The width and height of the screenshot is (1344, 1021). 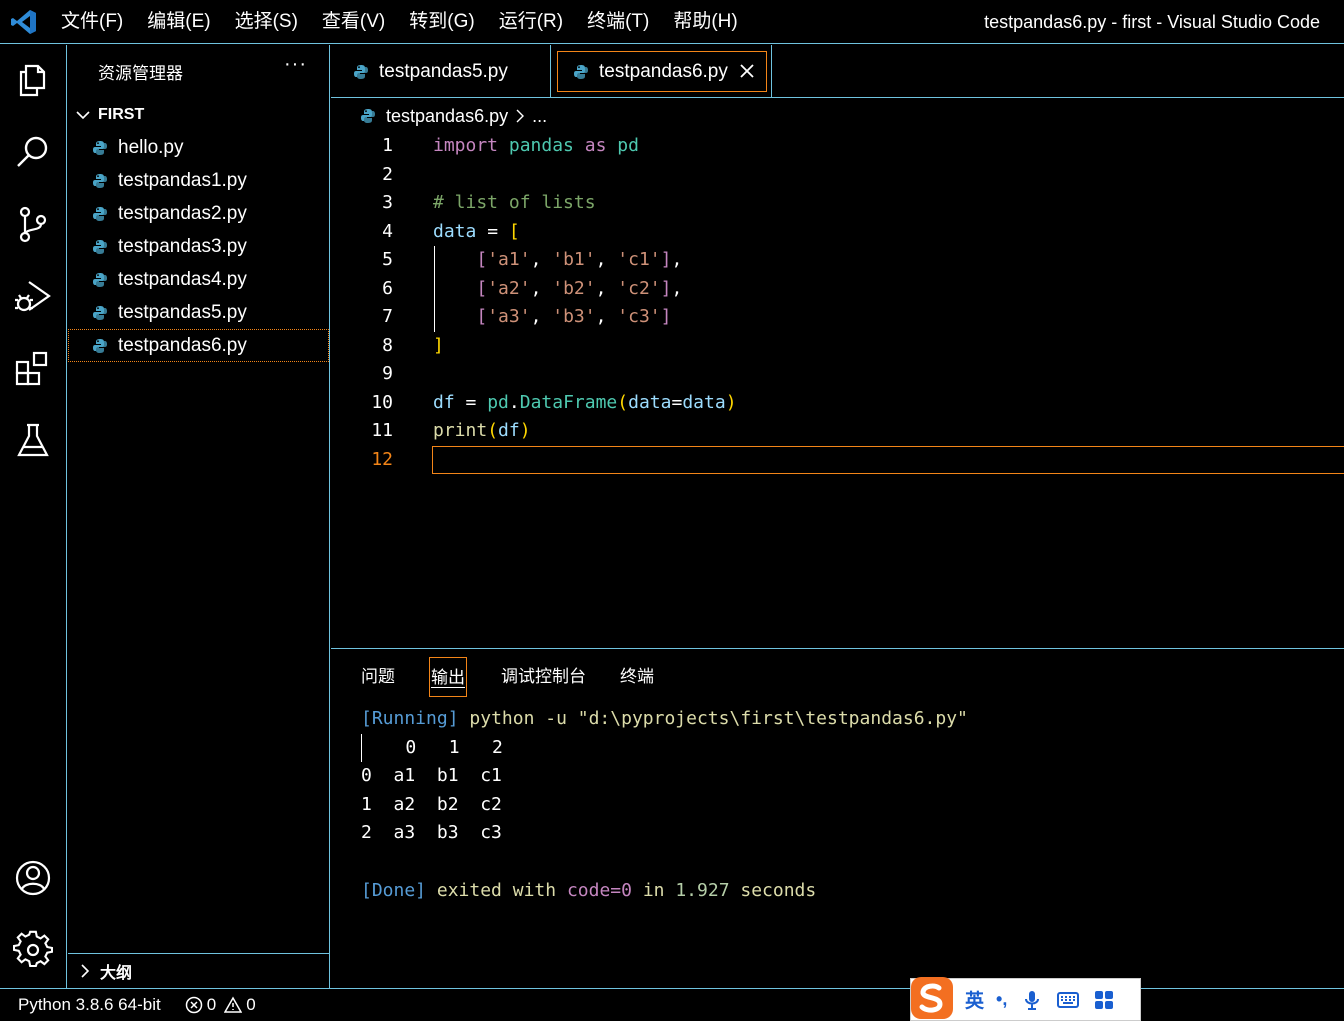 What do you see at coordinates (441, 22) in the screenshot?
I see `menu-go: 转到(G)` at bounding box center [441, 22].